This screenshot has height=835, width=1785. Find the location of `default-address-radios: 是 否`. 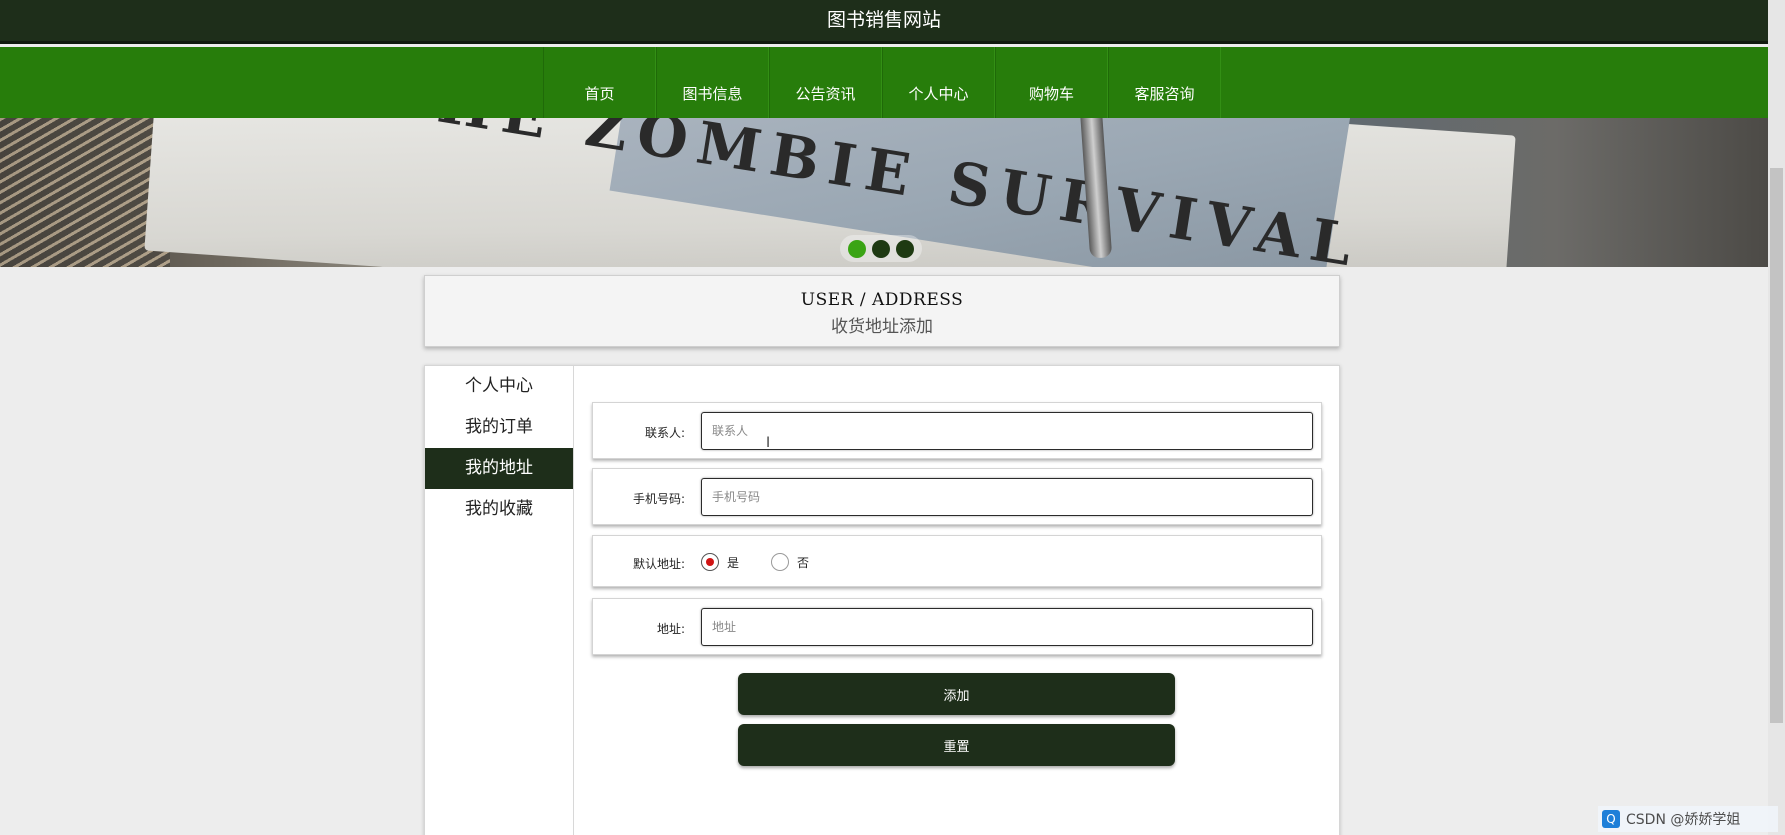

default-address-radios: 是 否 is located at coordinates (771, 562).